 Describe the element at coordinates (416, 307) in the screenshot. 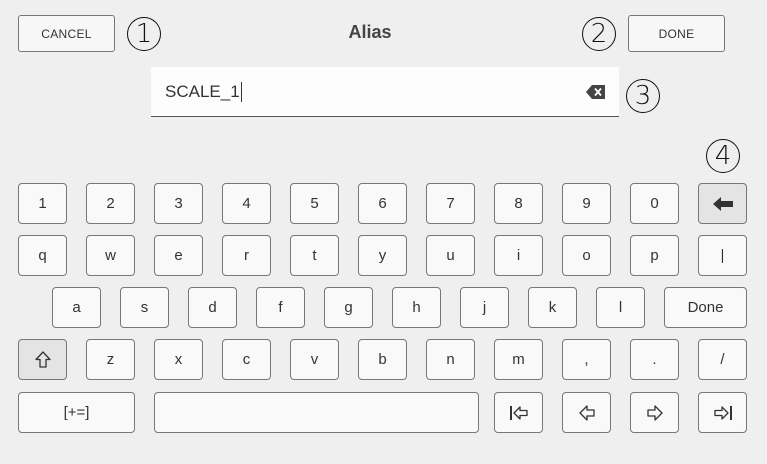

I see `key: h` at that location.